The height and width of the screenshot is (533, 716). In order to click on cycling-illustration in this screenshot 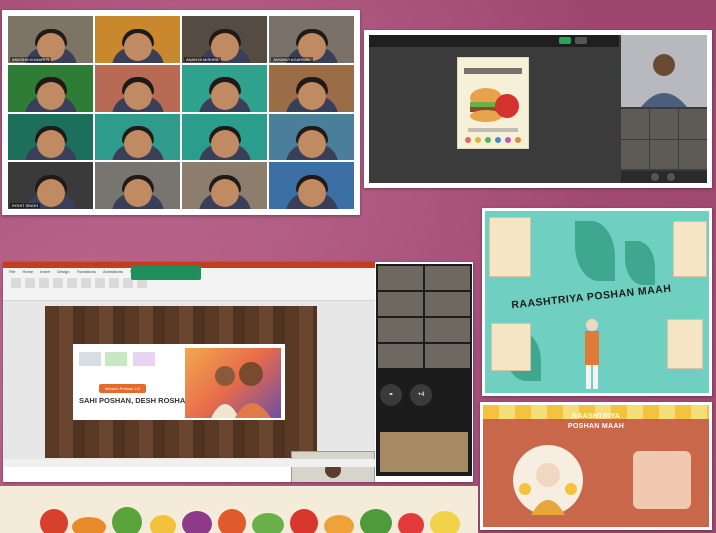, I will do `click(511, 347)`.